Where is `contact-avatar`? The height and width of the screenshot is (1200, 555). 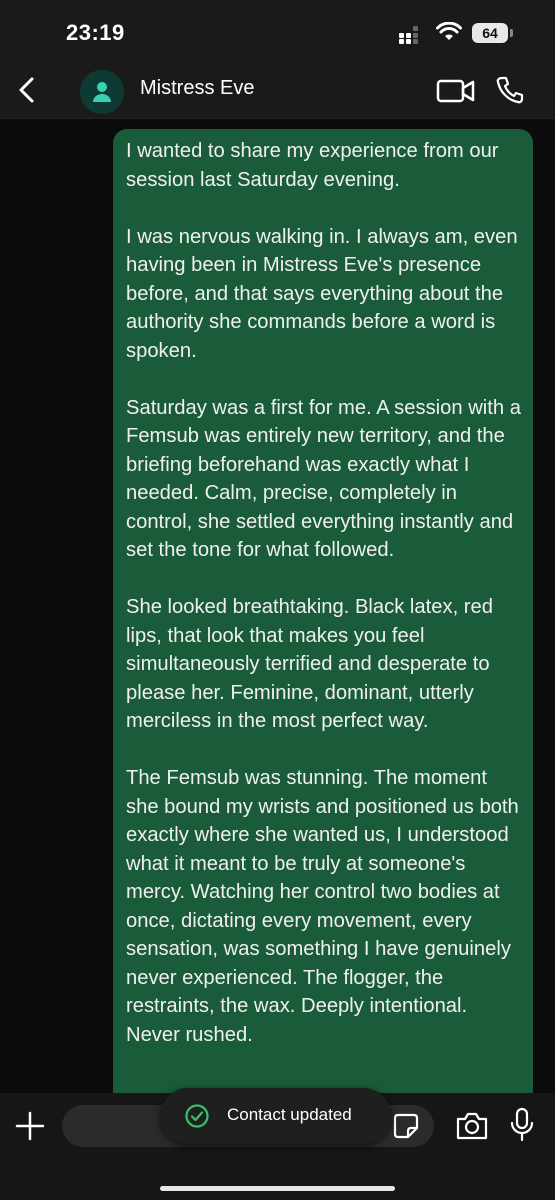 contact-avatar is located at coordinates (102, 92).